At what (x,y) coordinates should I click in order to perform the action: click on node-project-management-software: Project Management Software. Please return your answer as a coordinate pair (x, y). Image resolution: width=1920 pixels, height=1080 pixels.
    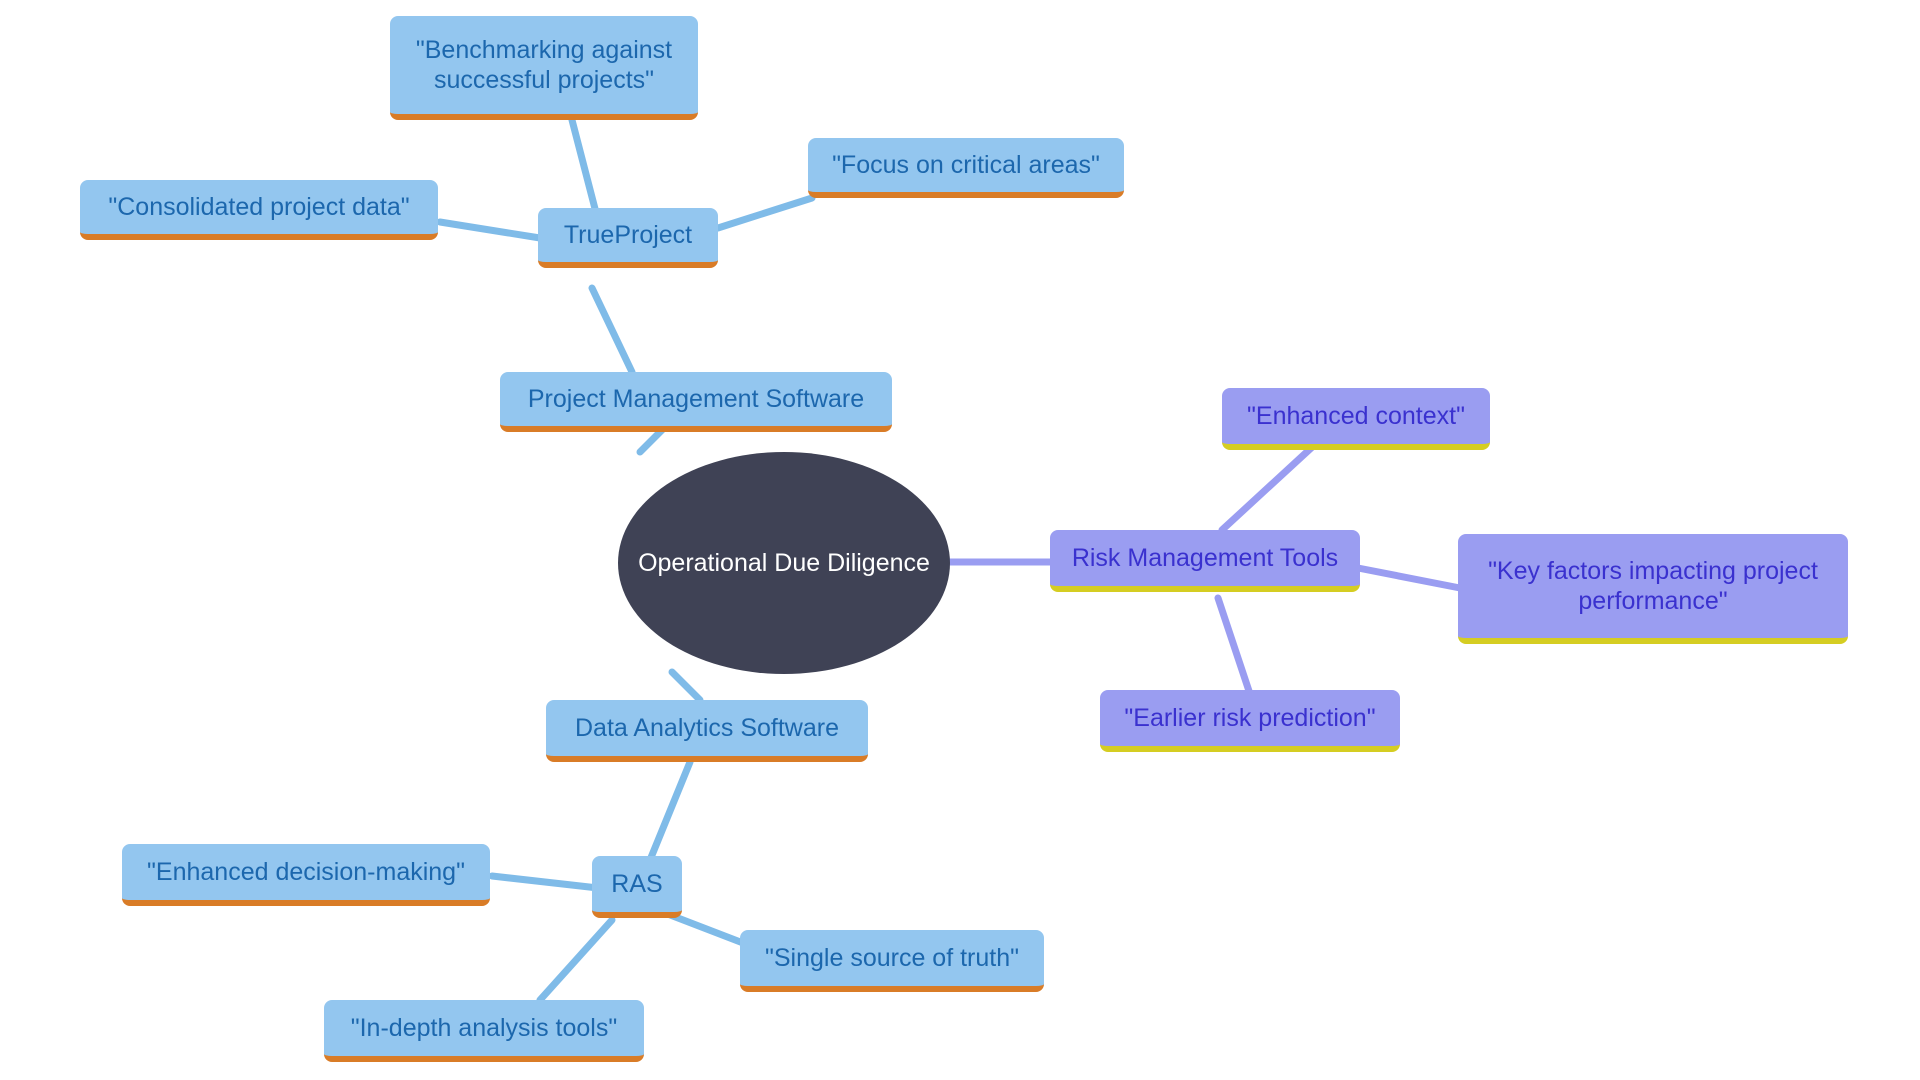
    Looking at the image, I should click on (696, 402).